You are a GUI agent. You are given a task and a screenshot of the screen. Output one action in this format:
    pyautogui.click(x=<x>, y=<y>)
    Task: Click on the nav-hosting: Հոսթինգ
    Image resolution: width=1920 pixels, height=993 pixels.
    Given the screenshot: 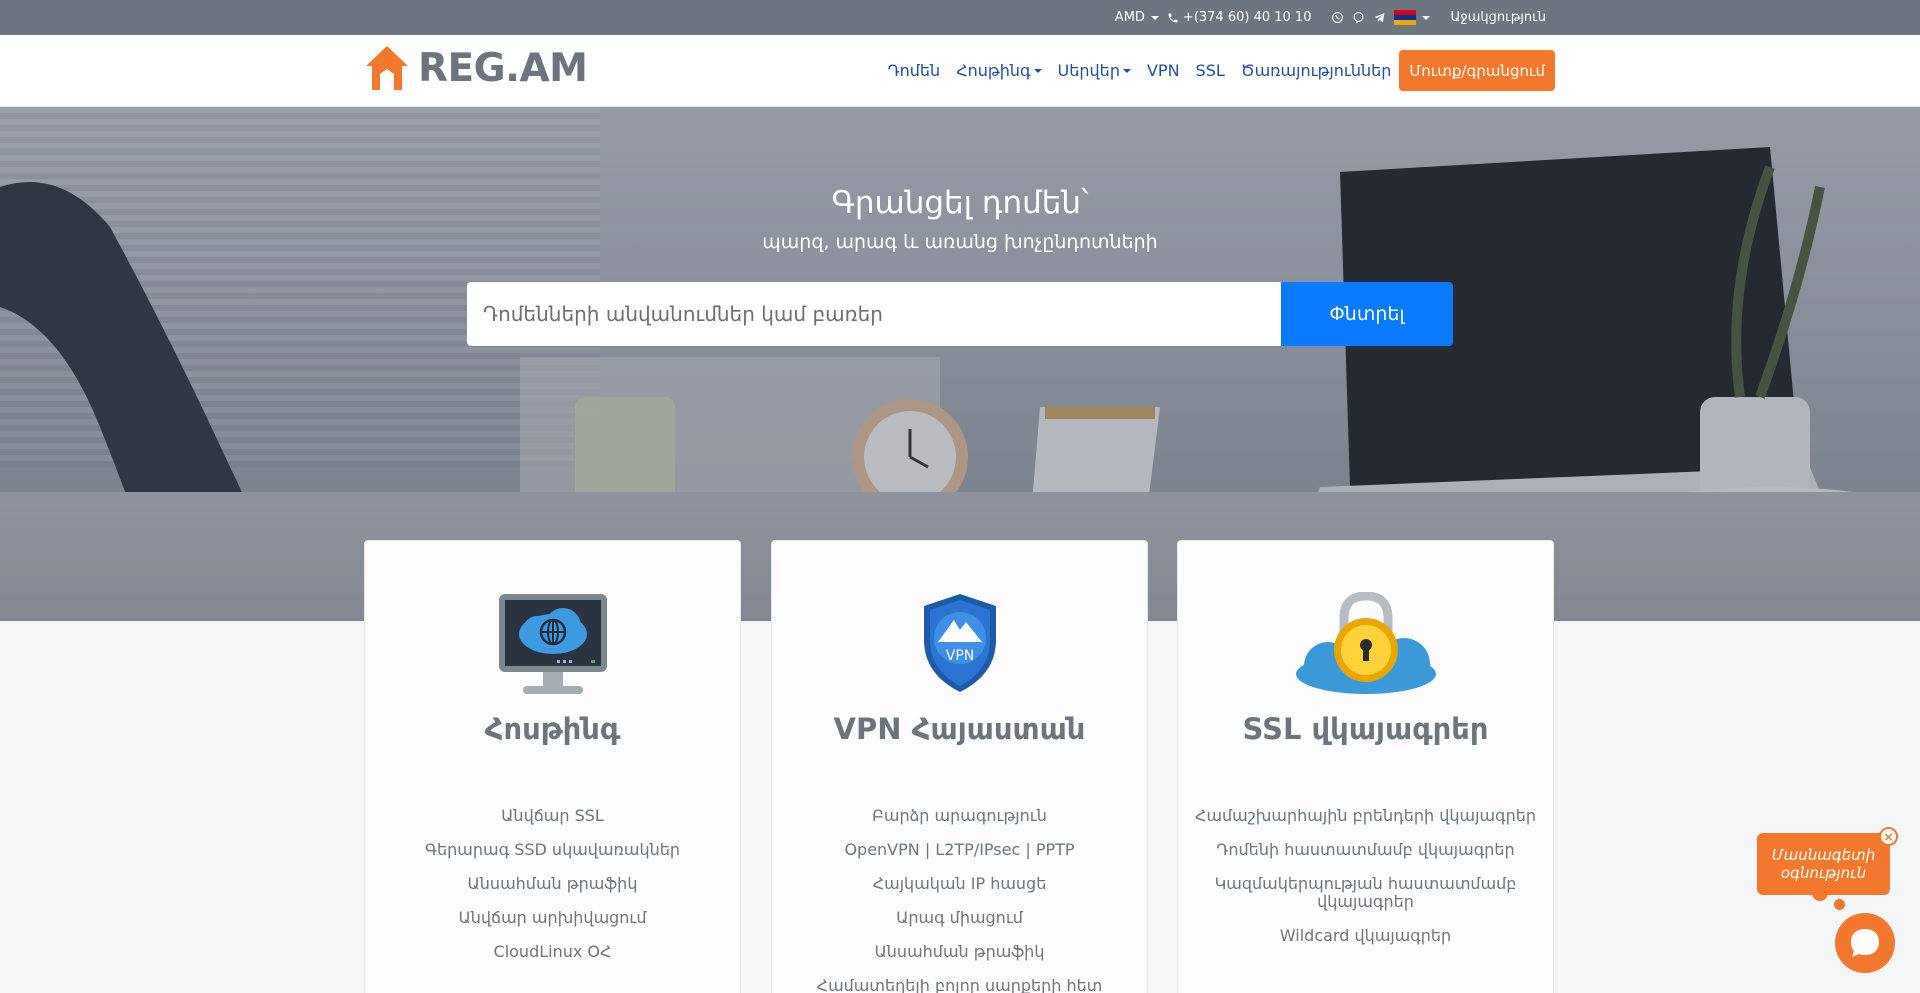 What is the action you would take?
    pyautogui.click(x=998, y=71)
    